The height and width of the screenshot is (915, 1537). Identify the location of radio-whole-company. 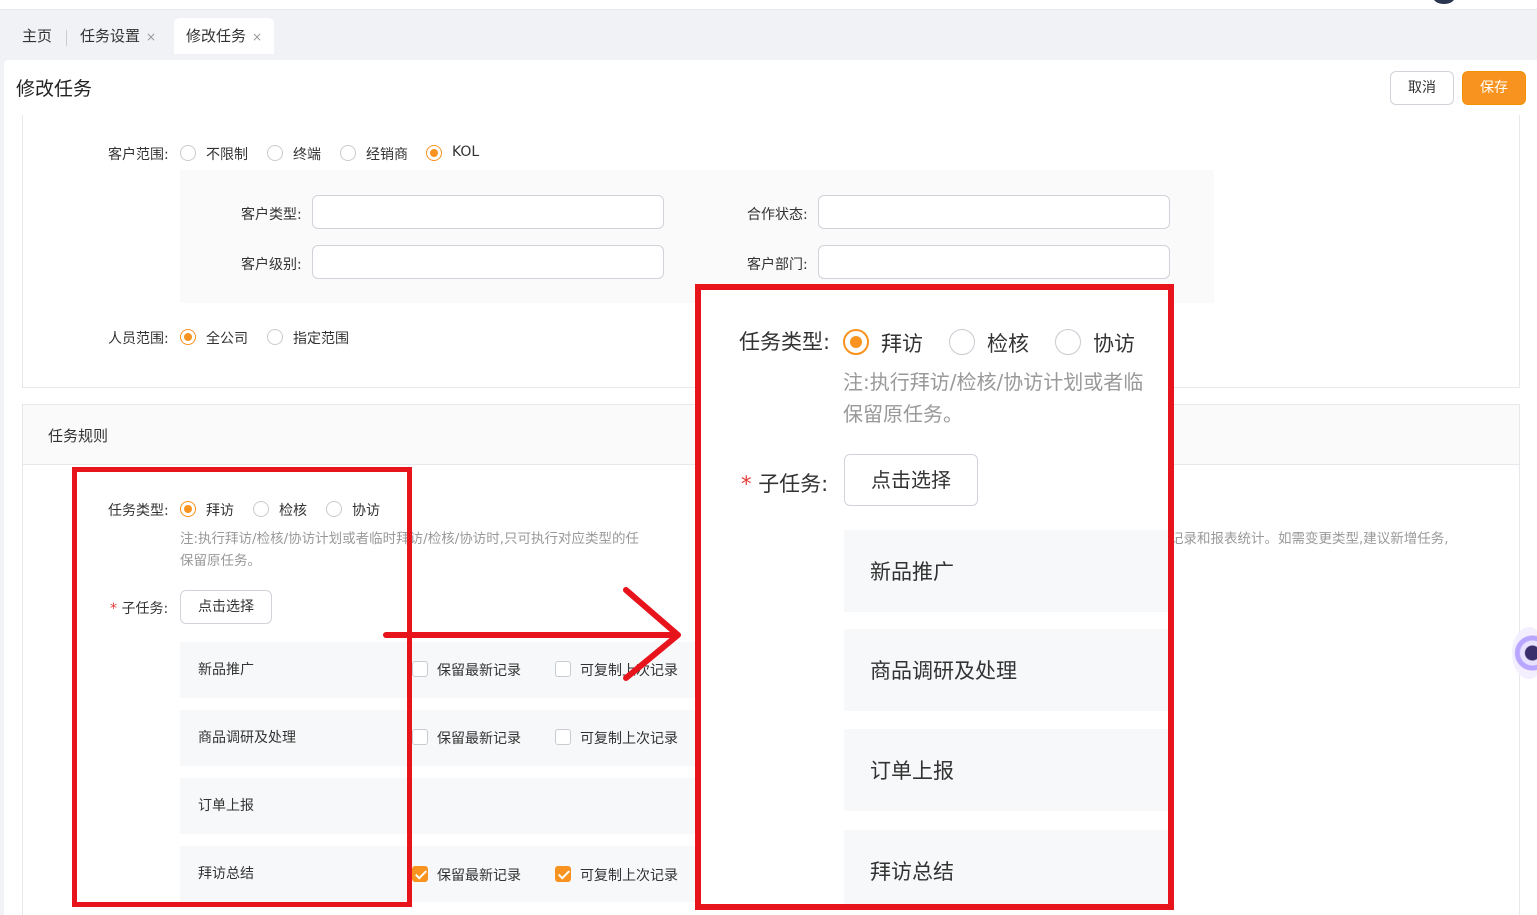
(188, 337).